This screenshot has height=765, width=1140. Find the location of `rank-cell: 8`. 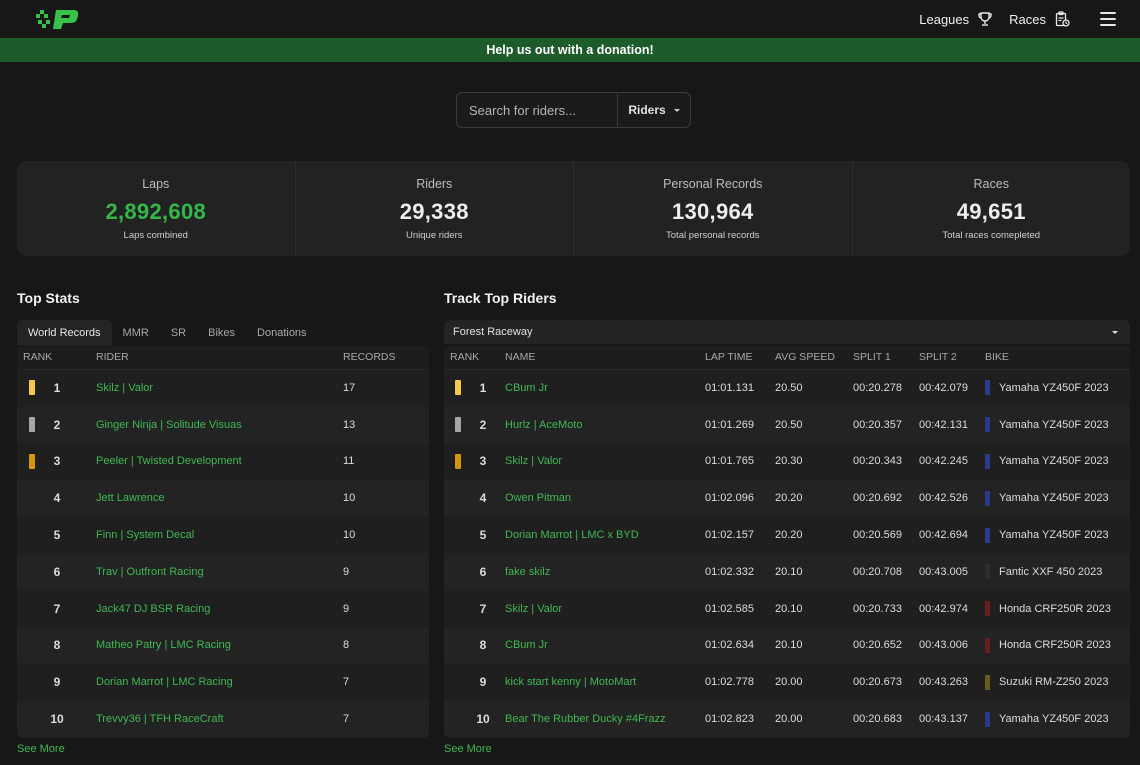

rank-cell: 8 is located at coordinates (474, 645).